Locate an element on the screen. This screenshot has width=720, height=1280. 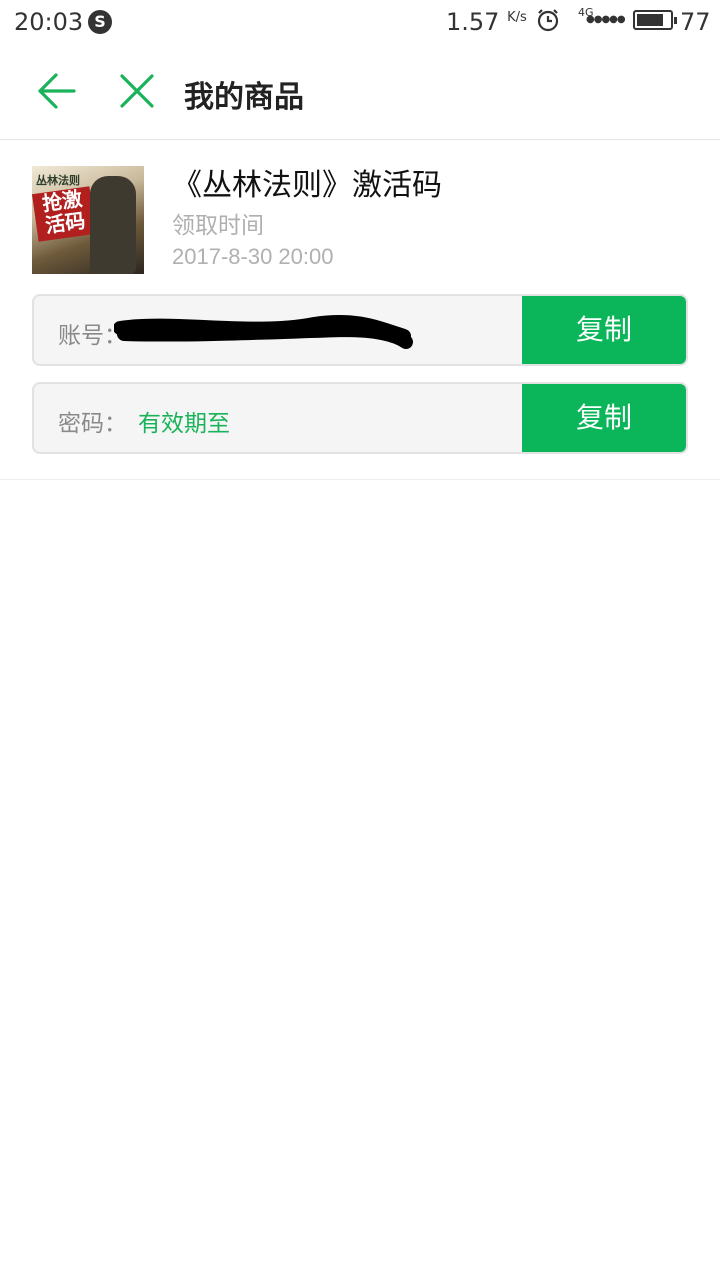
network-speed: 1.57 K/s is located at coordinates (486, 22).